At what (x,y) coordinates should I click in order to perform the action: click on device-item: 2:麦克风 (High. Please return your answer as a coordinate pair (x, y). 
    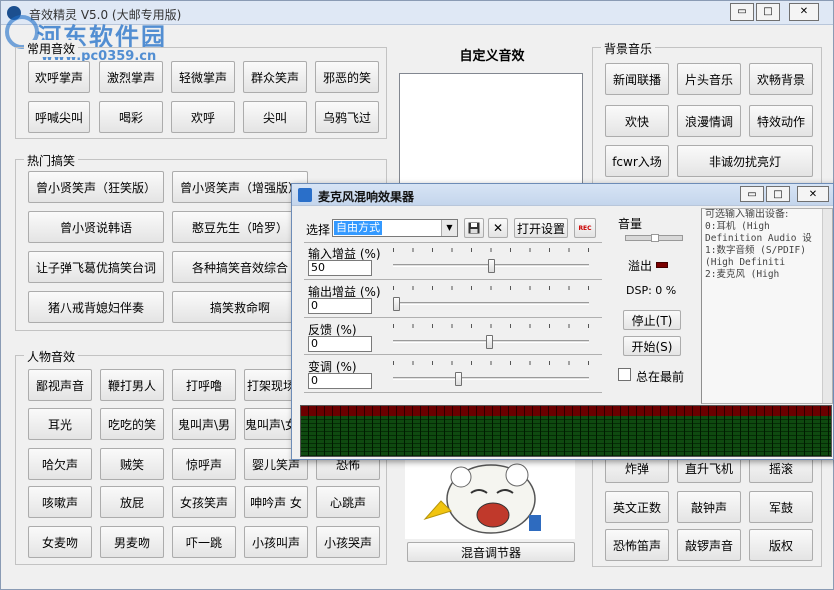
    Looking at the image, I should click on (767, 275).